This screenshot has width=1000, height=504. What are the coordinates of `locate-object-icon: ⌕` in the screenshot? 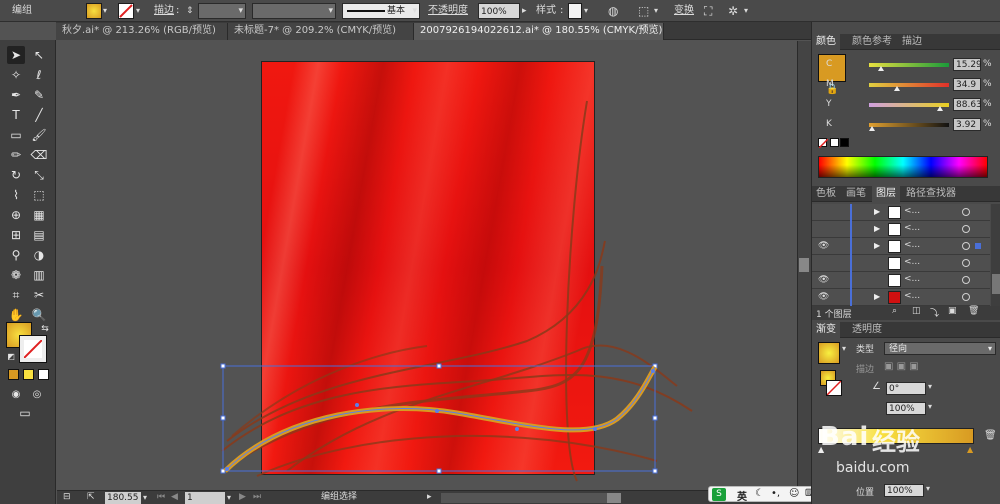 It's located at (894, 311).